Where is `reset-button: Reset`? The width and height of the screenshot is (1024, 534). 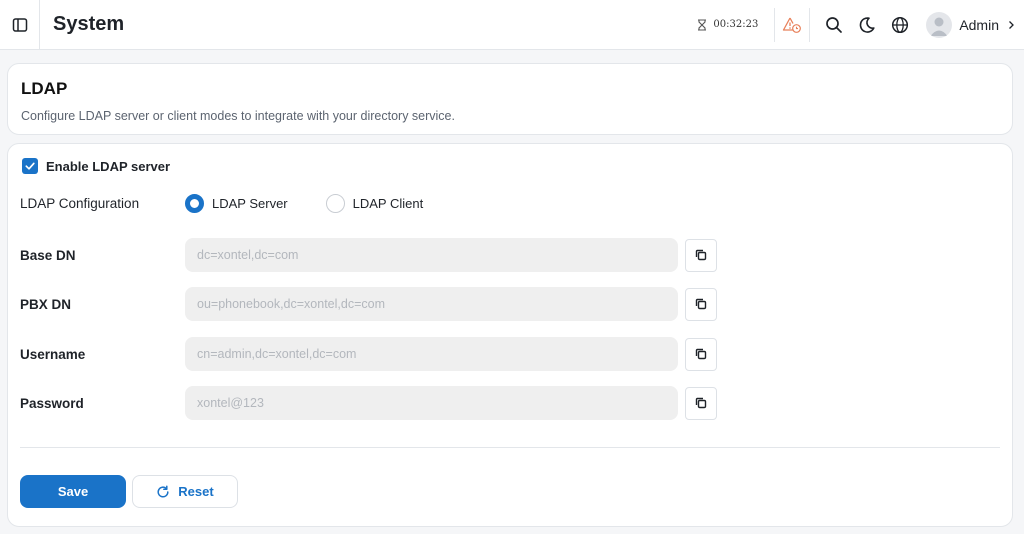
reset-button: Reset is located at coordinates (185, 491).